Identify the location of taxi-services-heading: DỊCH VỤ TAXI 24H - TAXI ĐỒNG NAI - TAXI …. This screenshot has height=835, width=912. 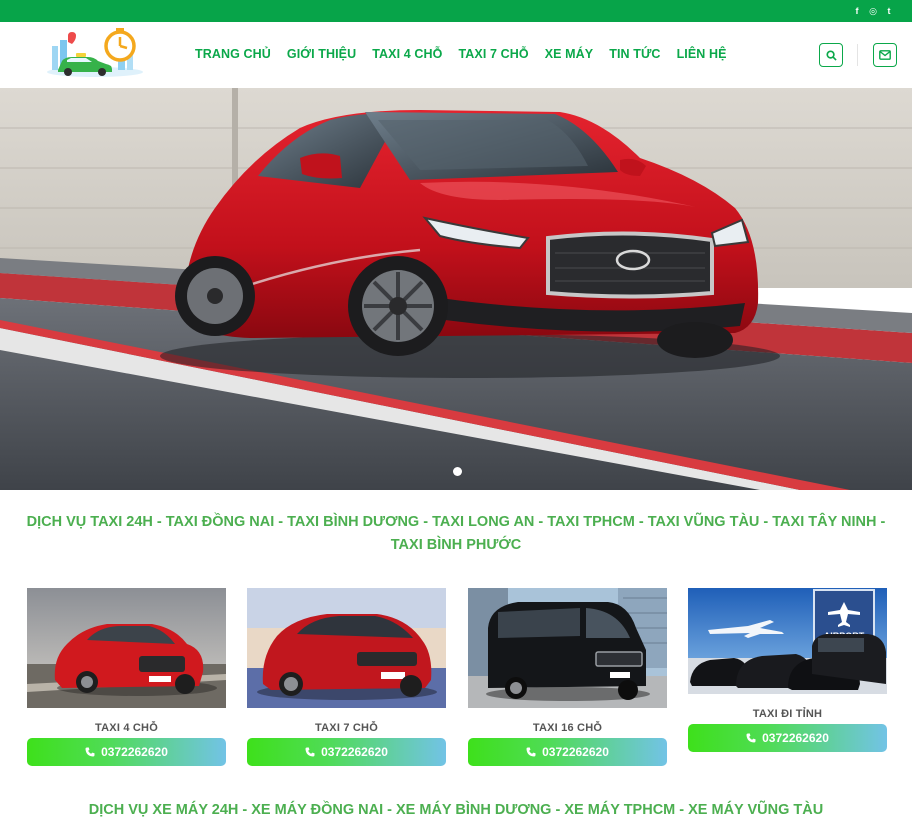
(456, 533).